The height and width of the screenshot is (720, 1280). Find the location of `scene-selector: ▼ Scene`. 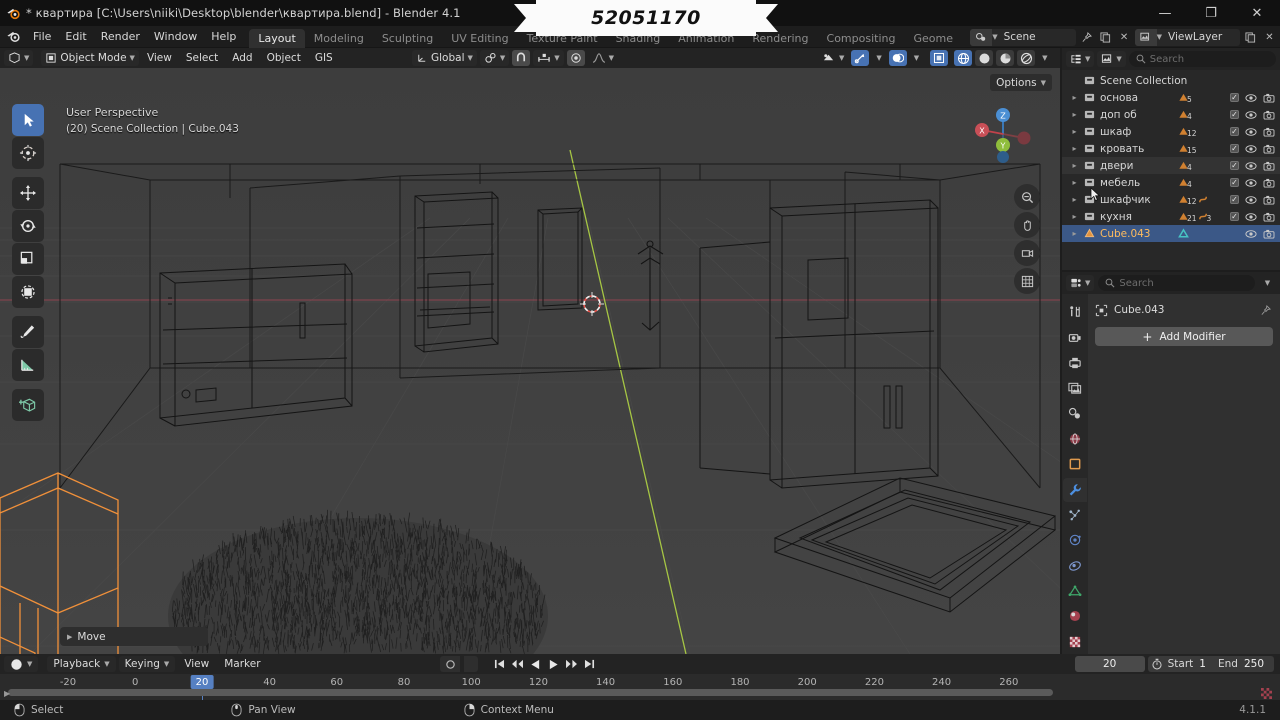

scene-selector: ▼ Scene is located at coordinates (1023, 37).